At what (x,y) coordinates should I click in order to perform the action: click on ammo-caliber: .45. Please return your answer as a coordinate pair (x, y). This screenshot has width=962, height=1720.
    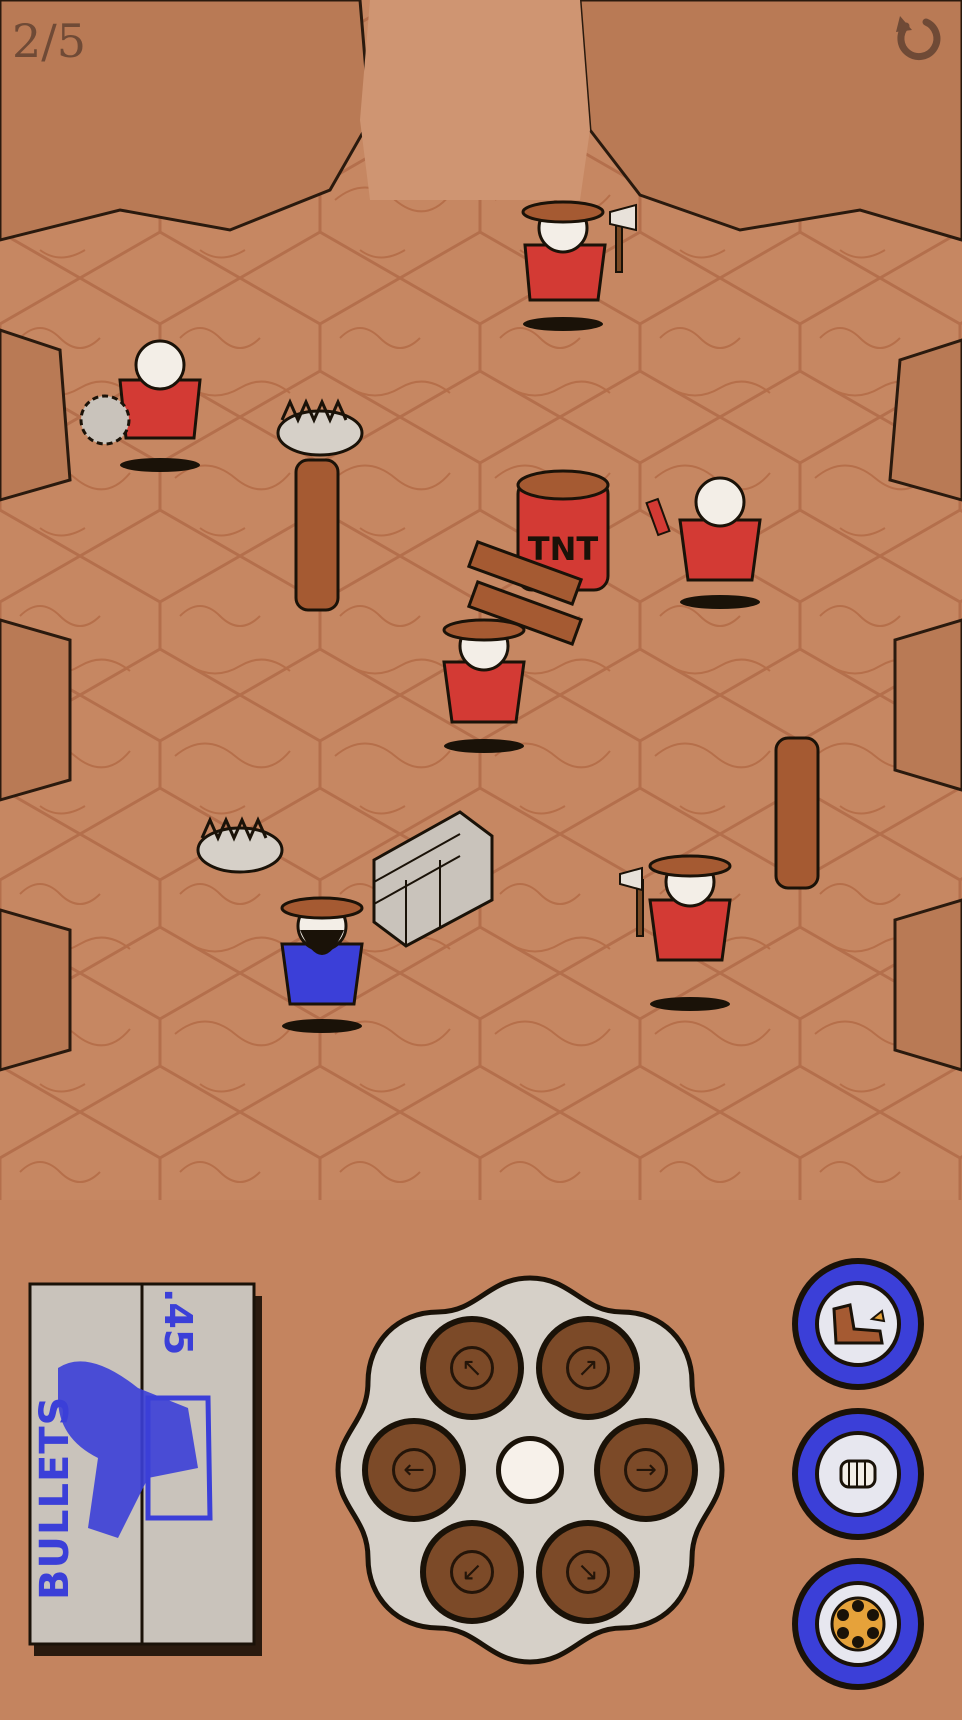
    Looking at the image, I should click on (178, 1322).